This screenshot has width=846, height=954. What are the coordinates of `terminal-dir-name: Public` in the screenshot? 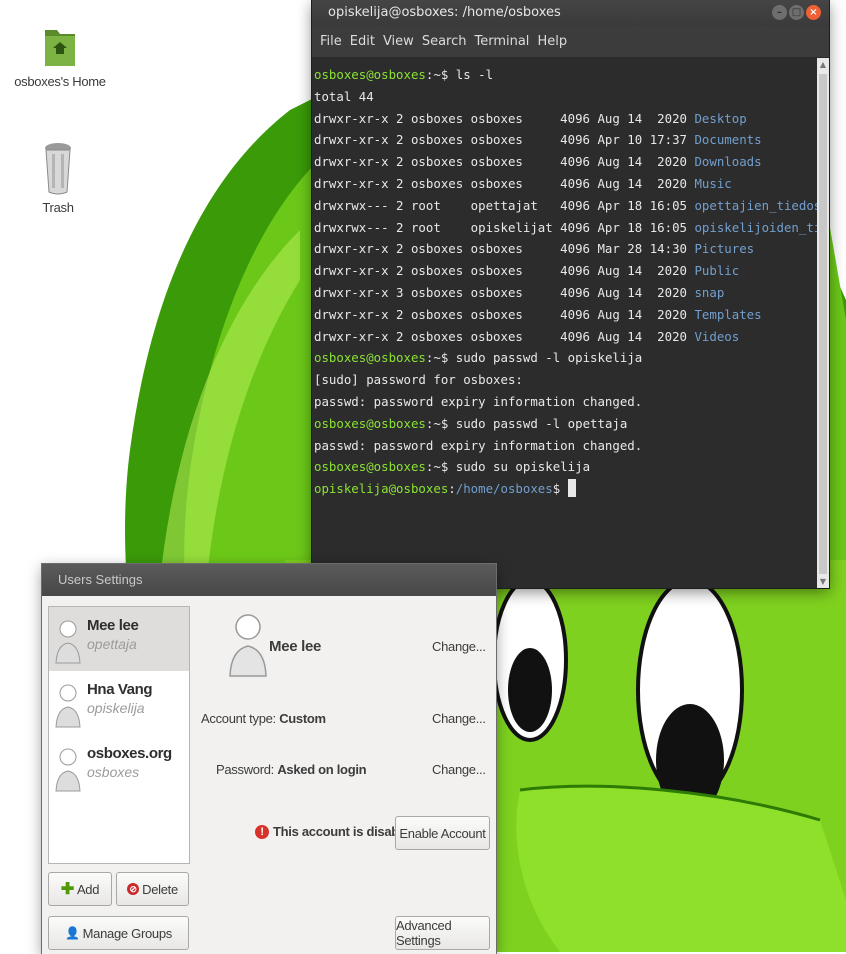 It's located at (717, 271).